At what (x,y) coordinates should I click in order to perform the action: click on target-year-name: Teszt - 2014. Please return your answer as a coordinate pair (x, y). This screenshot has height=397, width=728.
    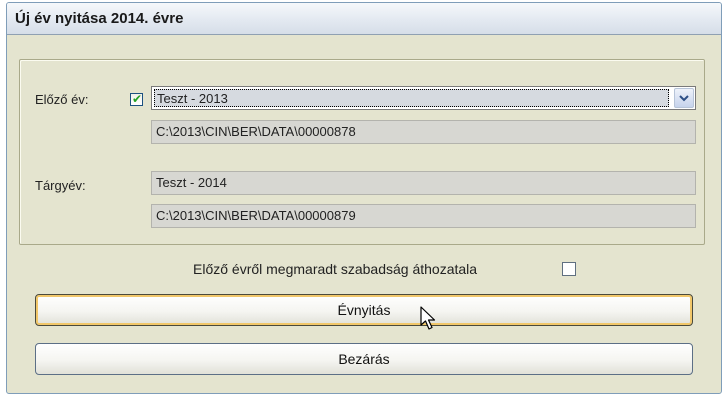
    Looking at the image, I should click on (423, 183).